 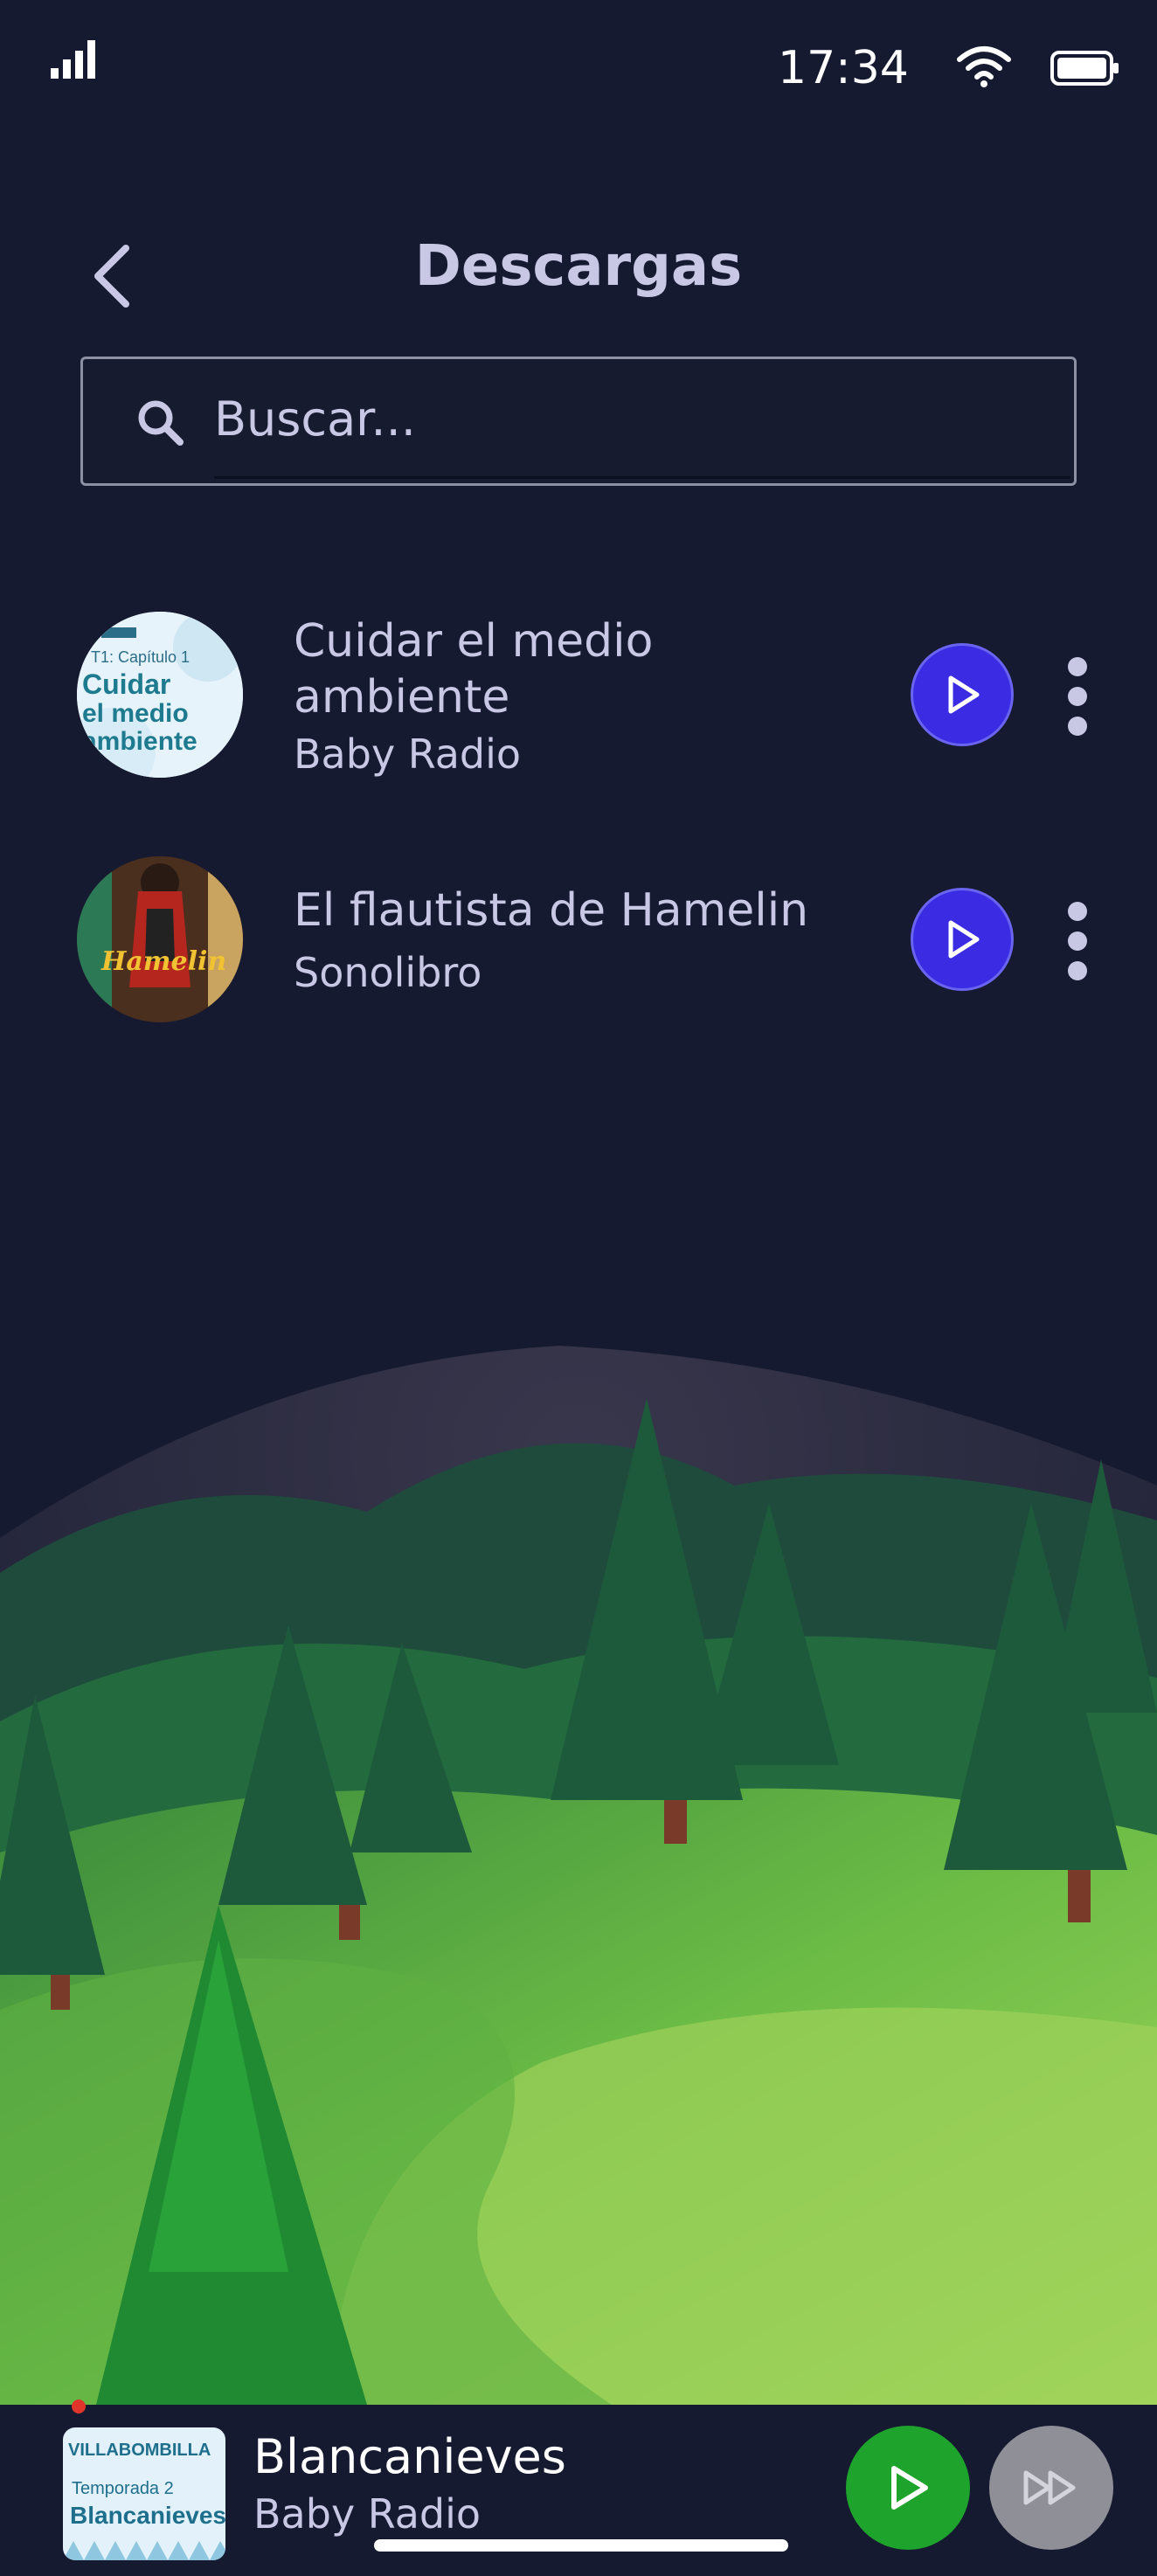 What do you see at coordinates (581, 2545) in the screenshot?
I see `home-indicator` at bounding box center [581, 2545].